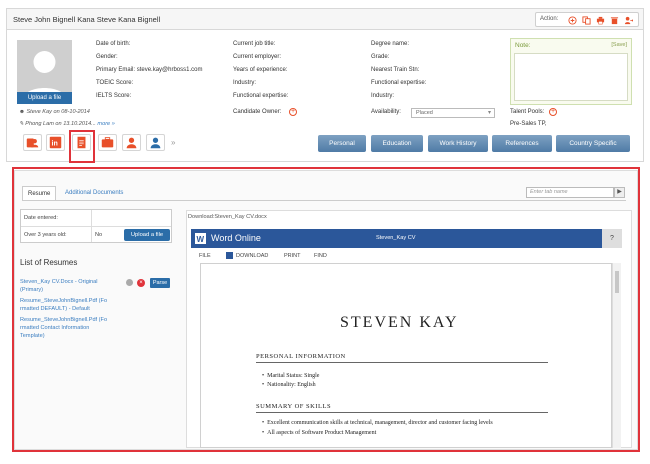  What do you see at coordinates (397, 143) in the screenshot?
I see `tab-education: Education` at bounding box center [397, 143].